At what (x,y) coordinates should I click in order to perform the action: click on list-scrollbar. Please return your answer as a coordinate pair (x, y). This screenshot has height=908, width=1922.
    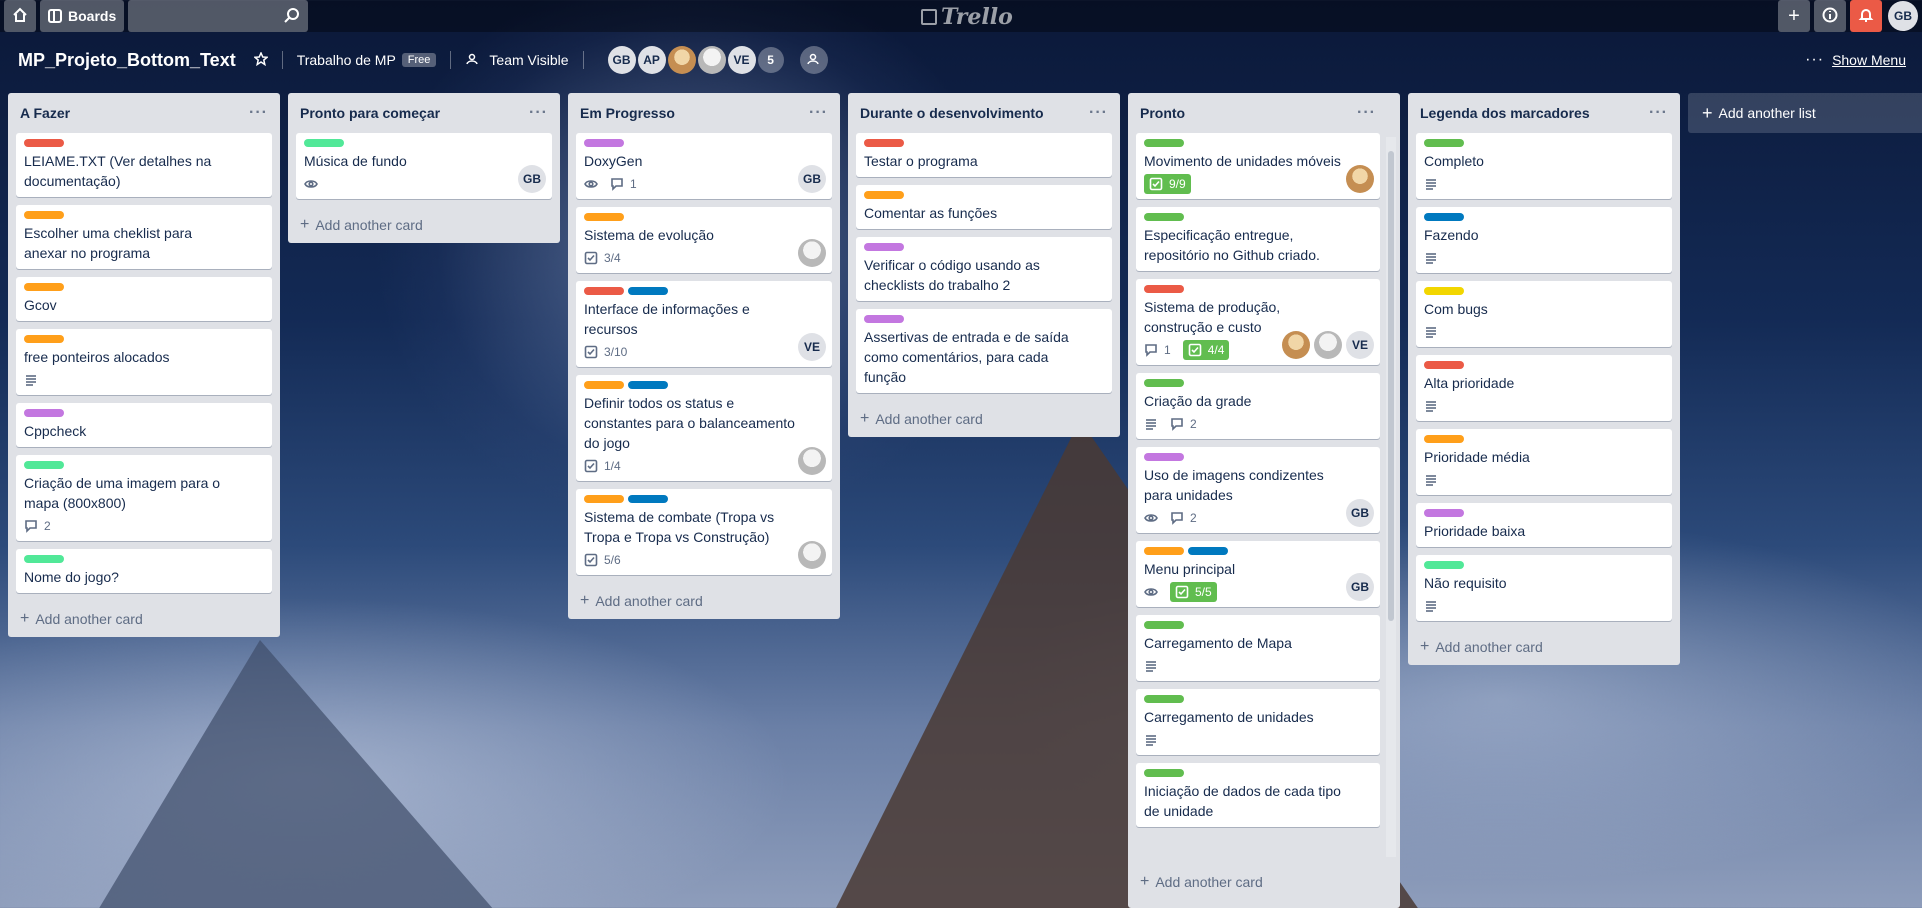
    Looking at the image, I should click on (1391, 497).